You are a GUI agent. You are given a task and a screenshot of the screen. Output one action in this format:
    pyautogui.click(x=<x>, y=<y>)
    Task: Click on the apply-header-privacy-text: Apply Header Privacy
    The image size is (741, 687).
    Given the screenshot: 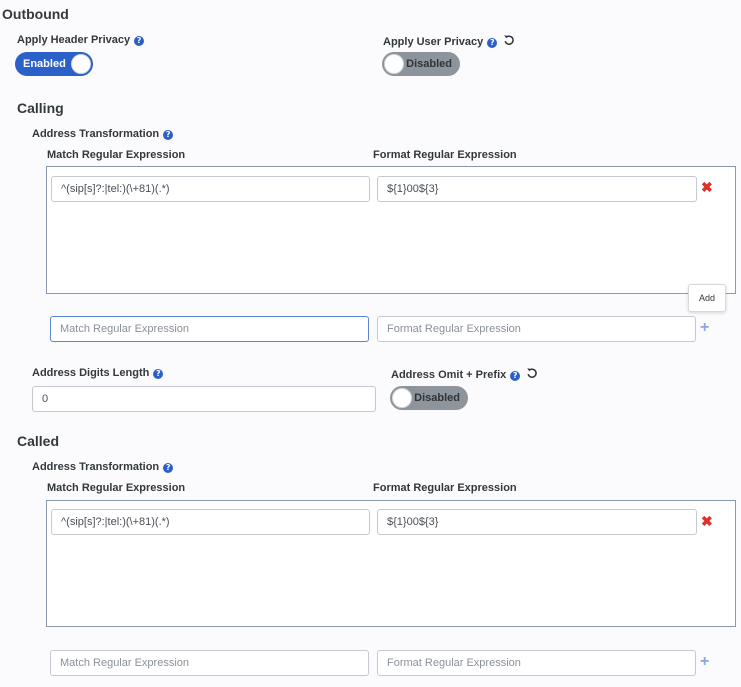 What is the action you would take?
    pyautogui.click(x=74, y=40)
    